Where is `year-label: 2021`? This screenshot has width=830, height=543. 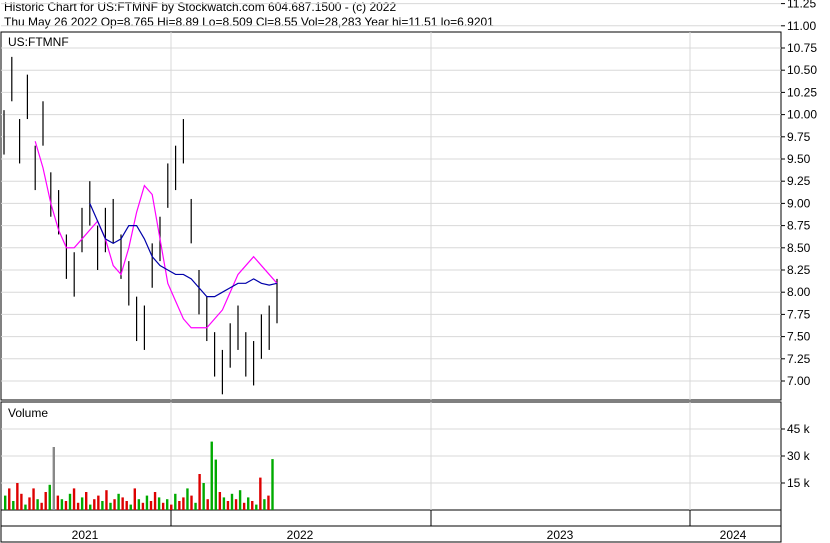
year-label: 2021 is located at coordinates (85, 535).